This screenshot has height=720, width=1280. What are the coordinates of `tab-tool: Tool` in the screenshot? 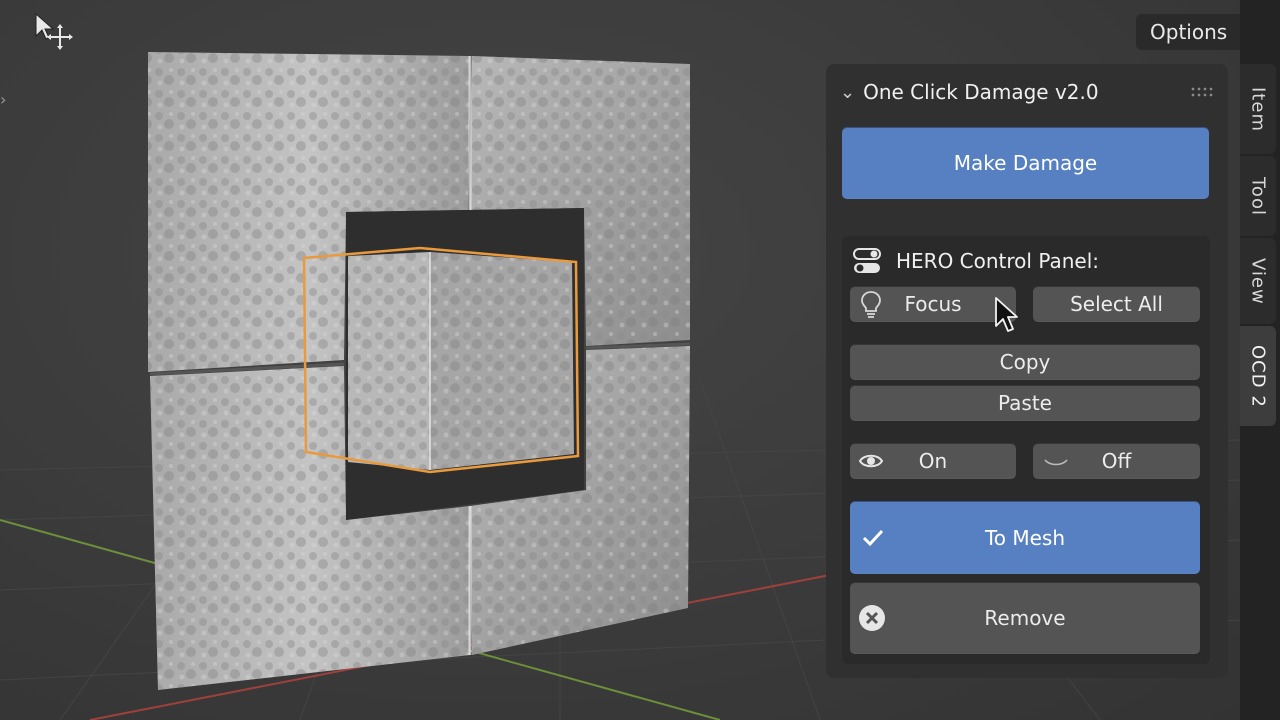 It's located at (1258, 196).